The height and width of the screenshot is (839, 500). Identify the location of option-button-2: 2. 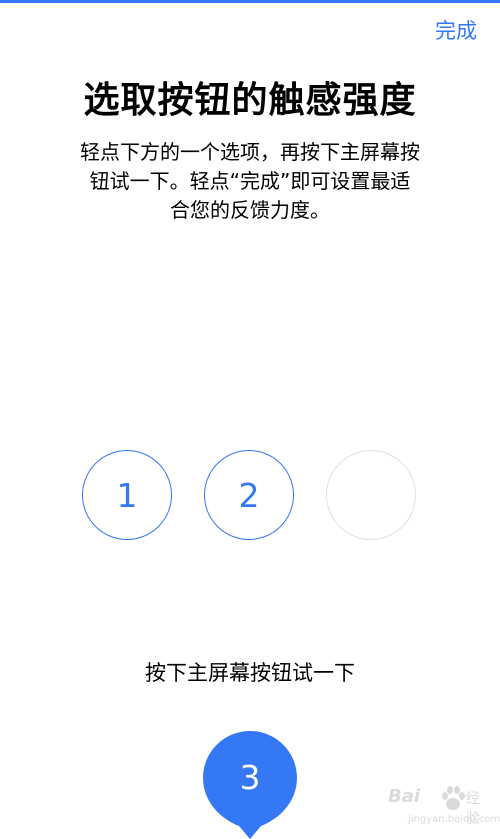
(249, 495).